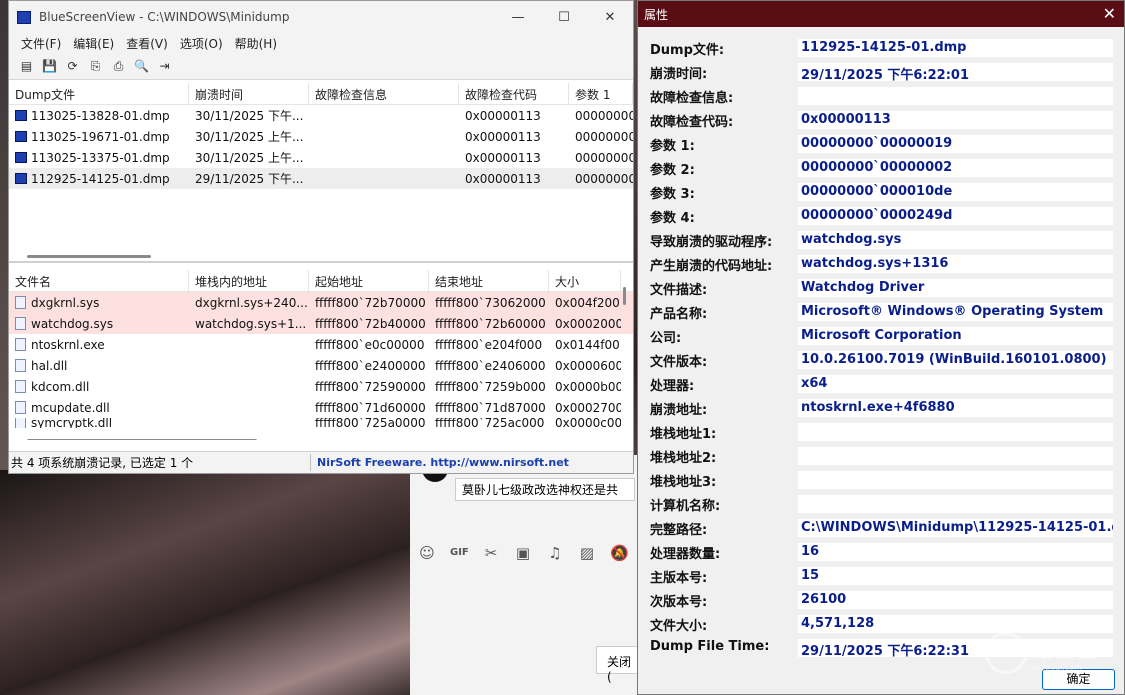  I want to click on property-value-field: Watchdog Driver, so click(955, 288).